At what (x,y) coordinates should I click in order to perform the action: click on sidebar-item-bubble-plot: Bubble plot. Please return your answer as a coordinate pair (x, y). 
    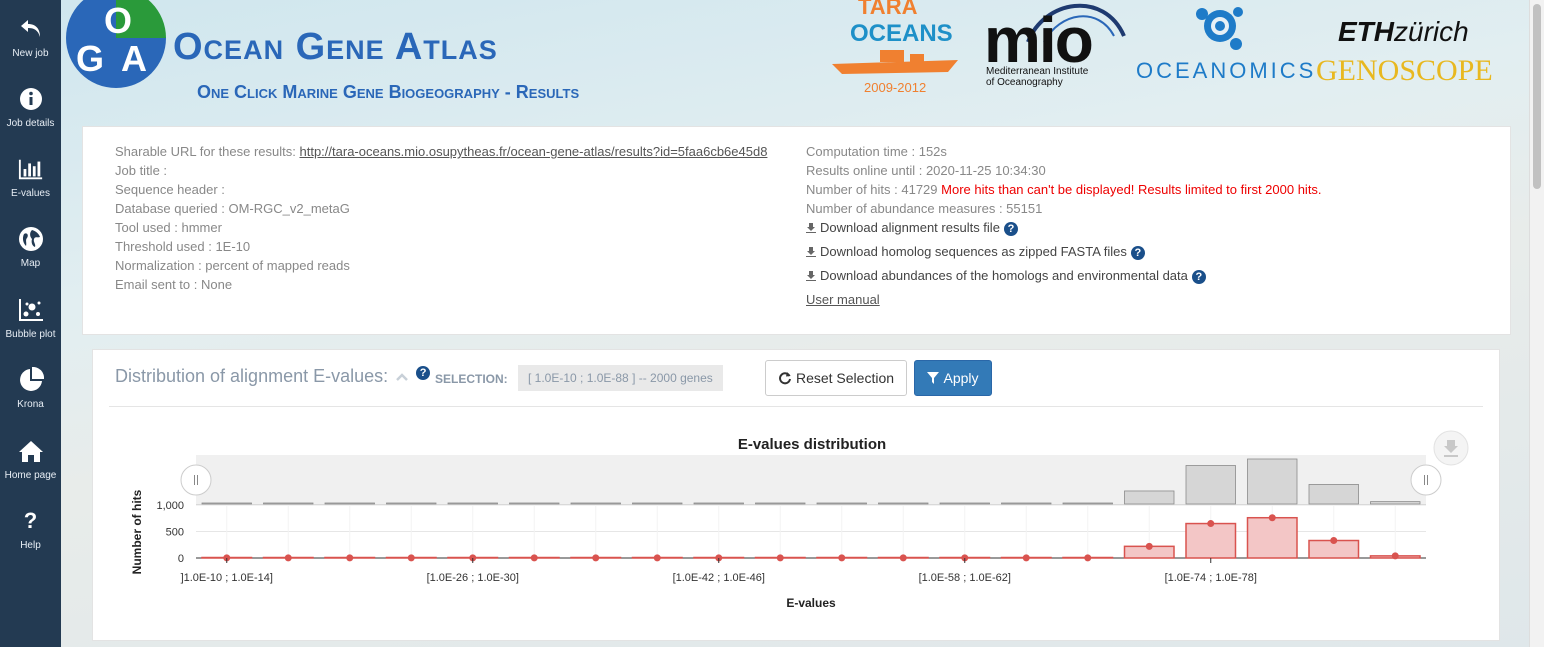
    Looking at the image, I should click on (30, 320).